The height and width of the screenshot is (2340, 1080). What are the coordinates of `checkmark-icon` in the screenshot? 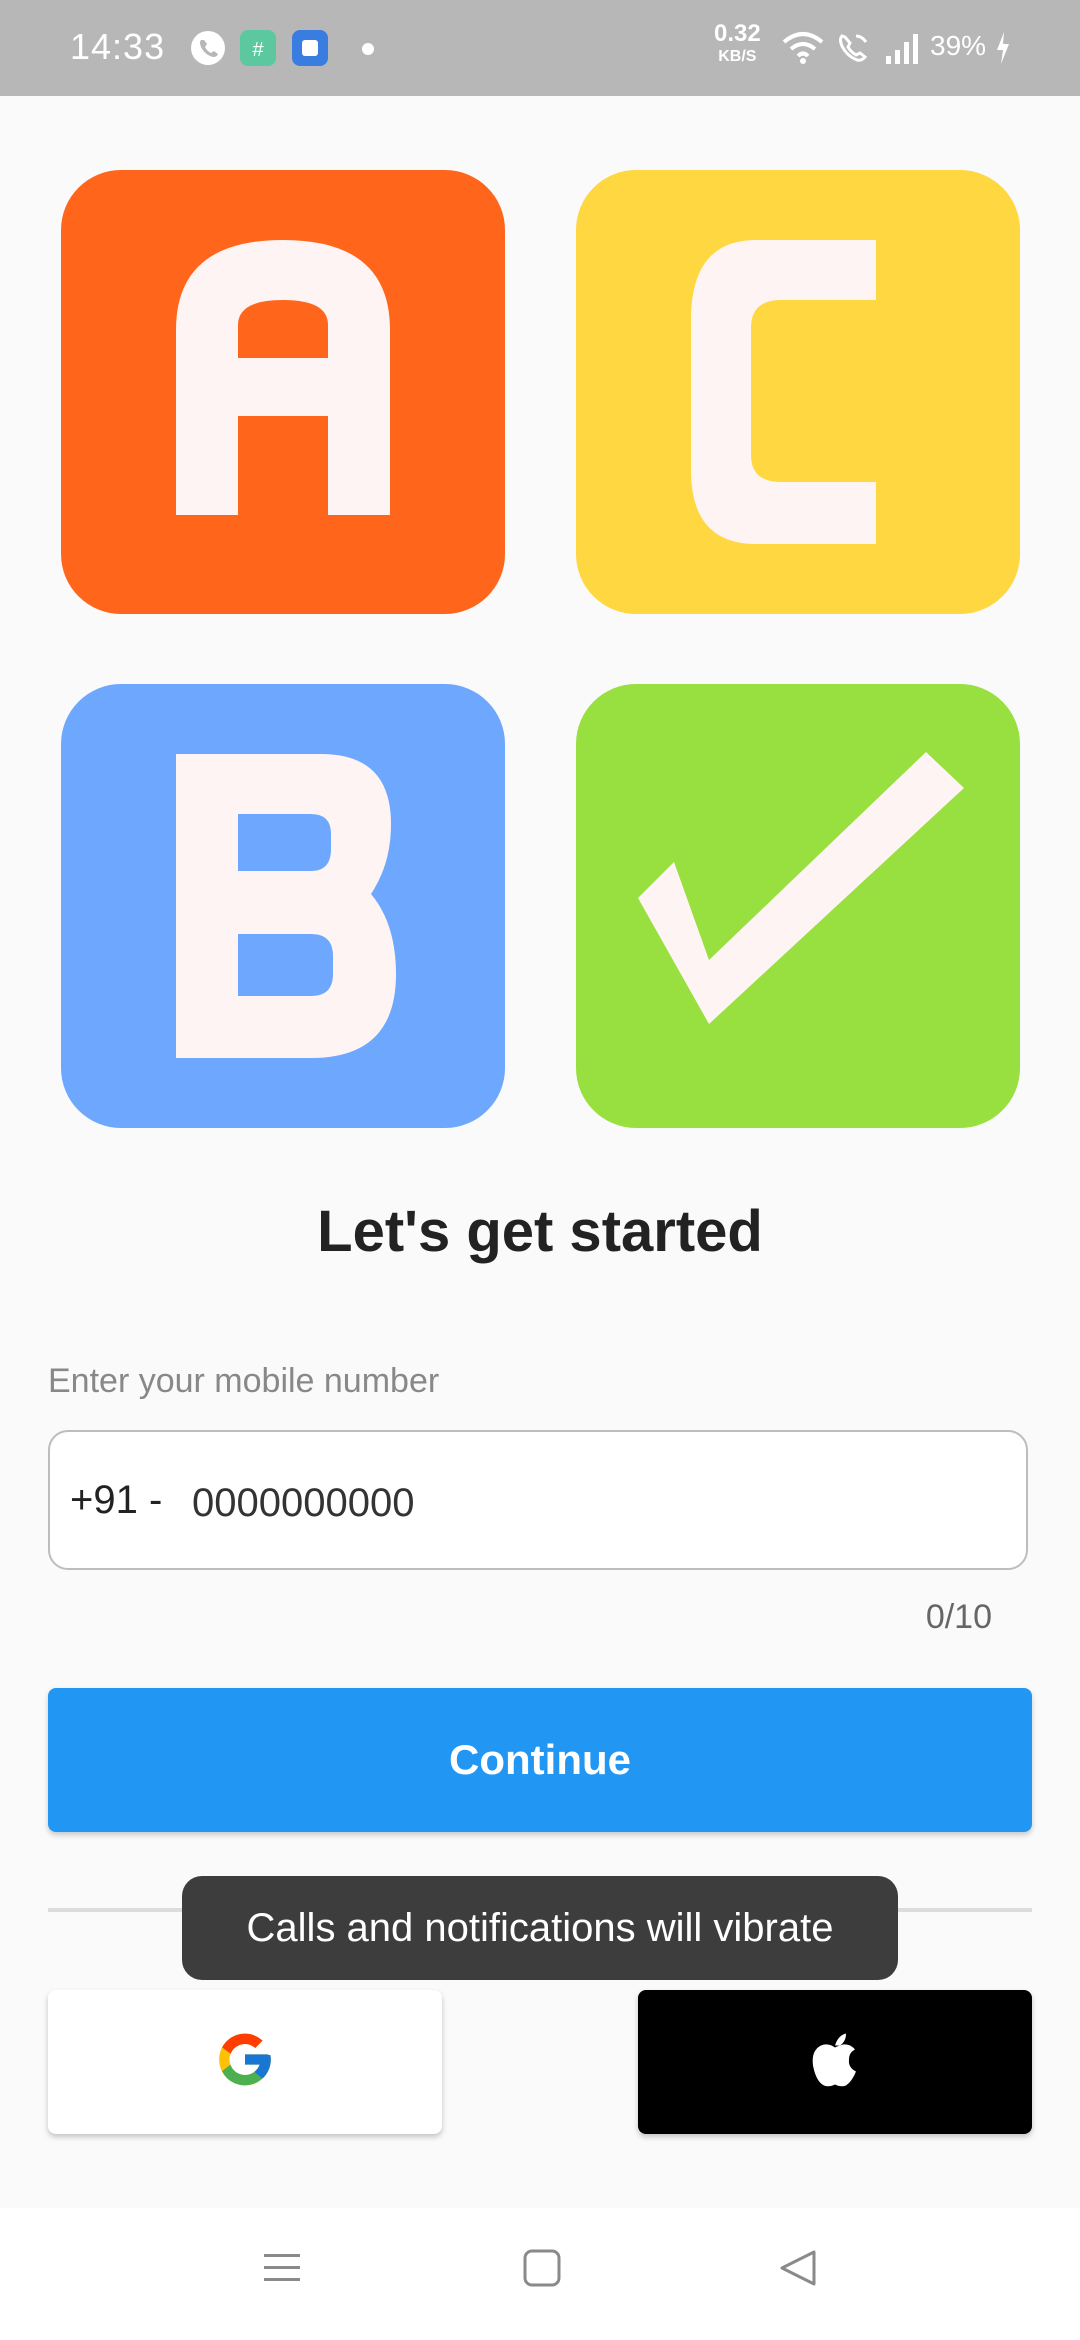 It's located at (798, 906).